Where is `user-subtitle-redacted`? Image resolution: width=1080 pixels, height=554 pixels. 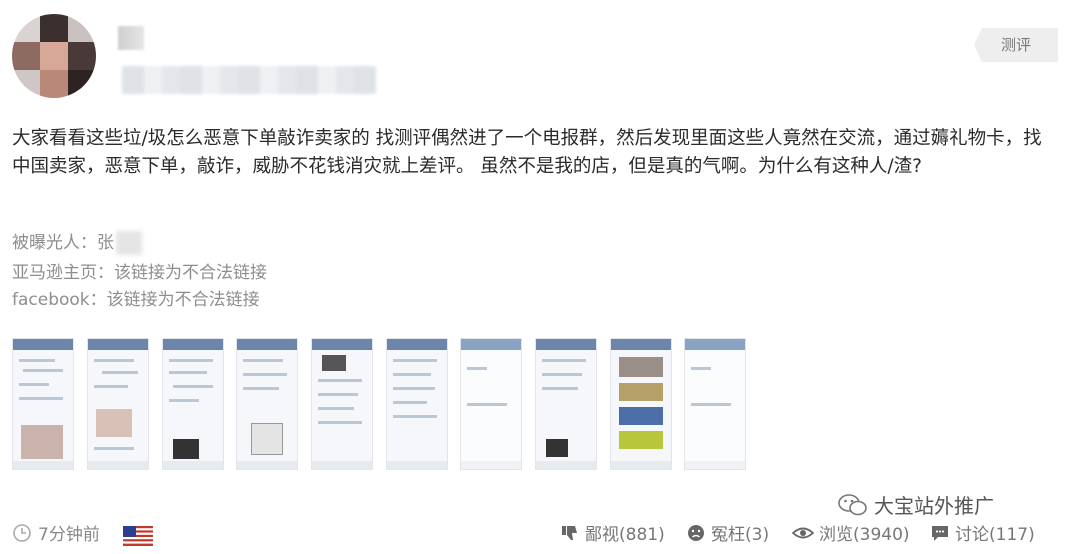
user-subtitle-redacted is located at coordinates (249, 80).